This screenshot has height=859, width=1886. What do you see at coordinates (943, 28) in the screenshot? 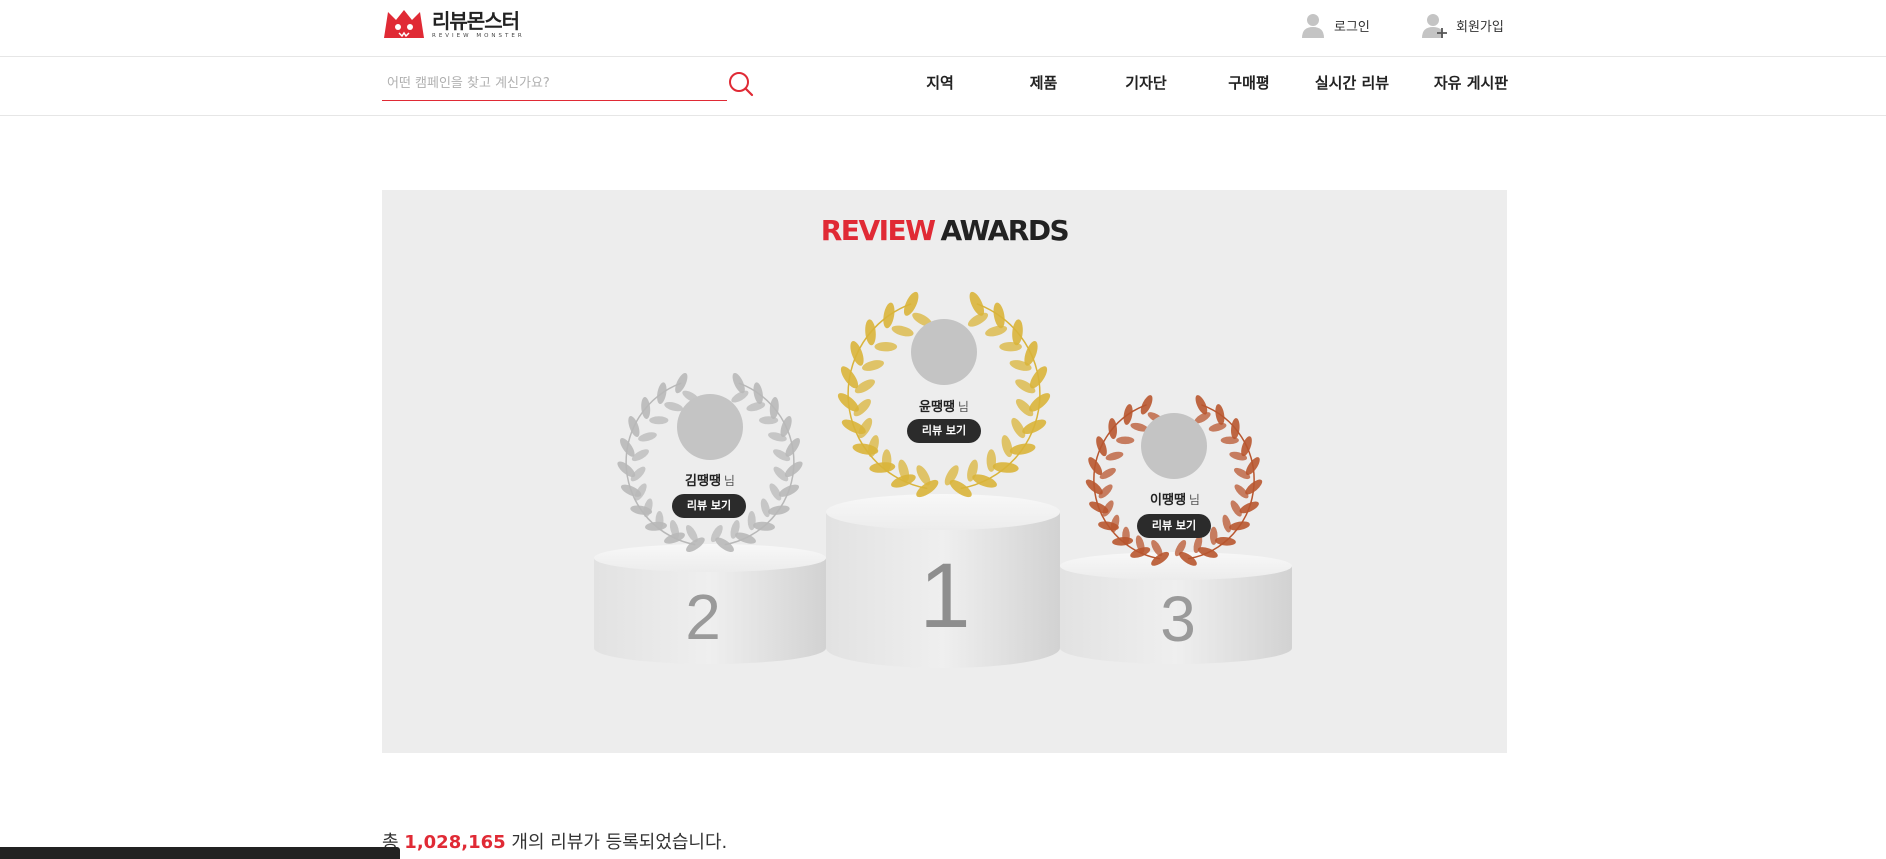
I see `top-header: 리뷰몬스터 REVIEW MONSTER 로그인 회원가입` at bounding box center [943, 28].